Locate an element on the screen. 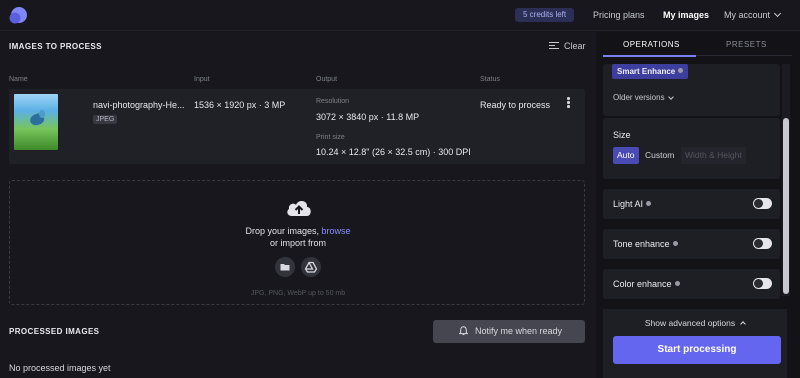 This screenshot has width=800, height=378. size-label: Size is located at coordinates (622, 135).